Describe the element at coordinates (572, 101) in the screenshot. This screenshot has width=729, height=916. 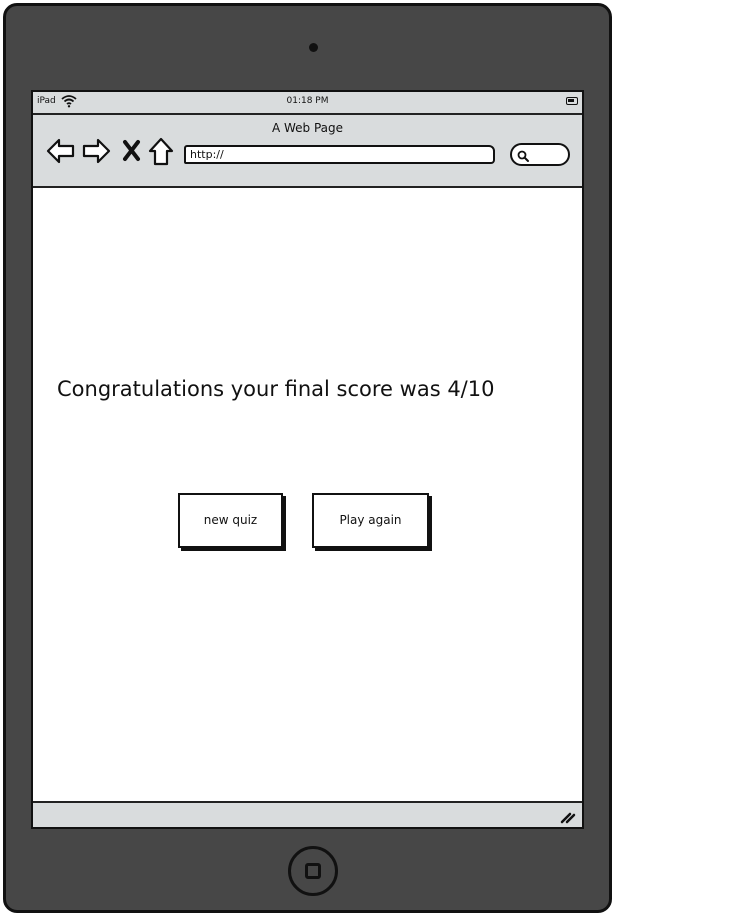
I see `battery-icon` at that location.